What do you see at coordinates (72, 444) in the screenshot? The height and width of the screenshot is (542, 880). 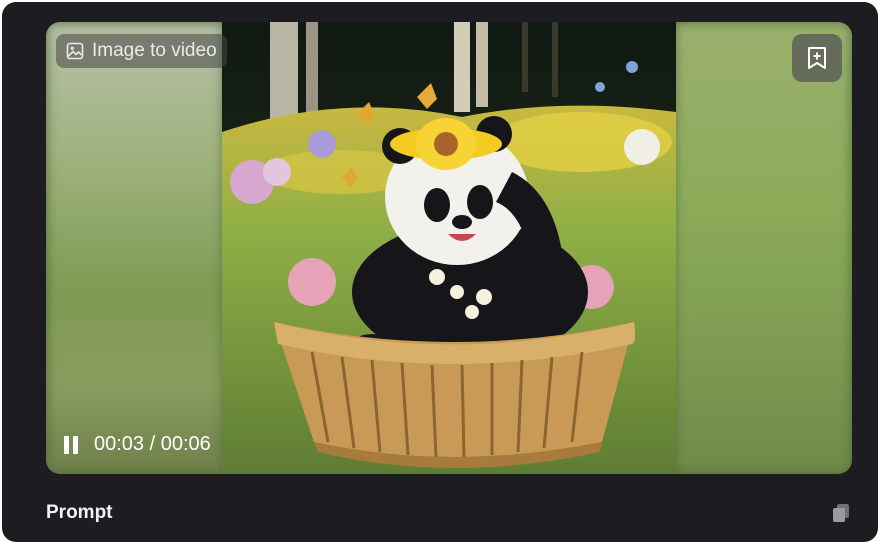 I see `pause-icon` at bounding box center [72, 444].